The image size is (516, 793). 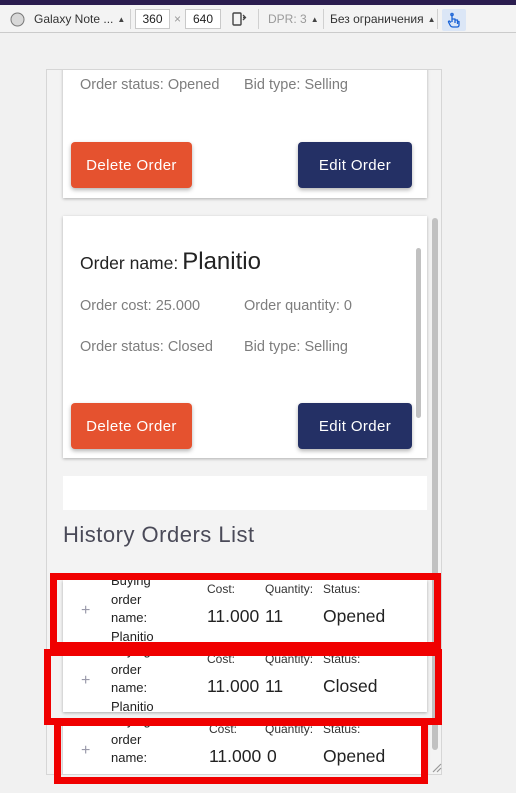 I want to click on card-scrollbar, so click(x=418, y=333).